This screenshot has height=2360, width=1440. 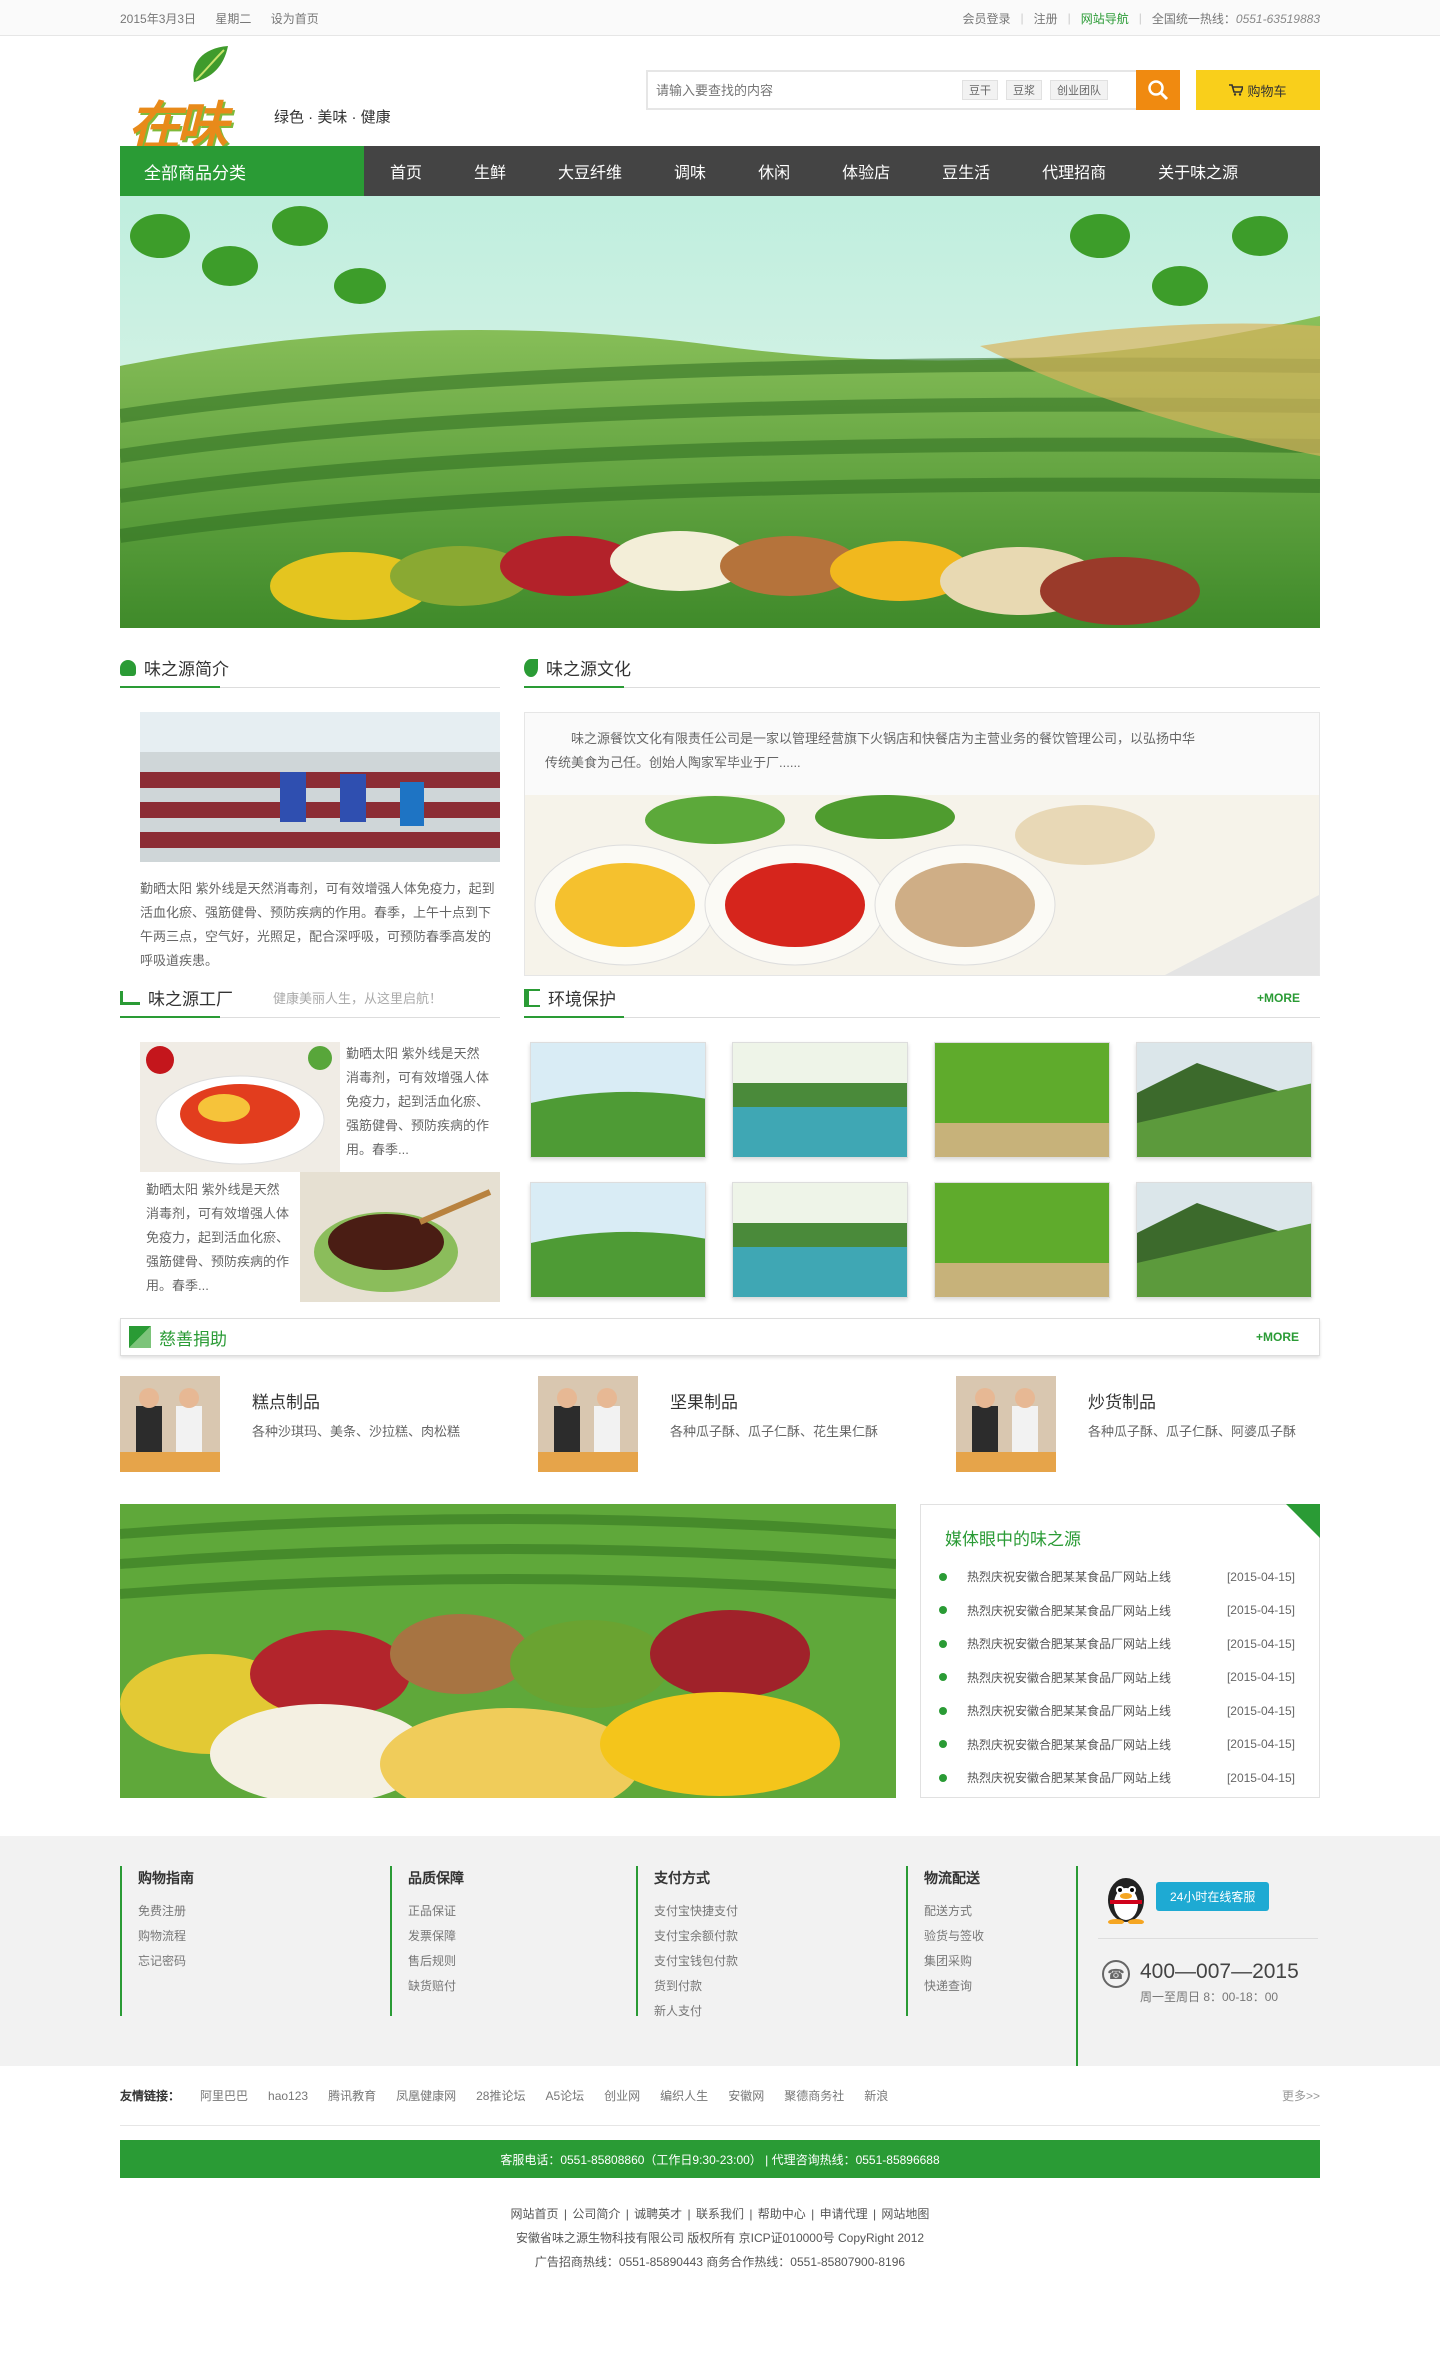 What do you see at coordinates (288, 2096) in the screenshot?
I see `friend-link: hao123` at bounding box center [288, 2096].